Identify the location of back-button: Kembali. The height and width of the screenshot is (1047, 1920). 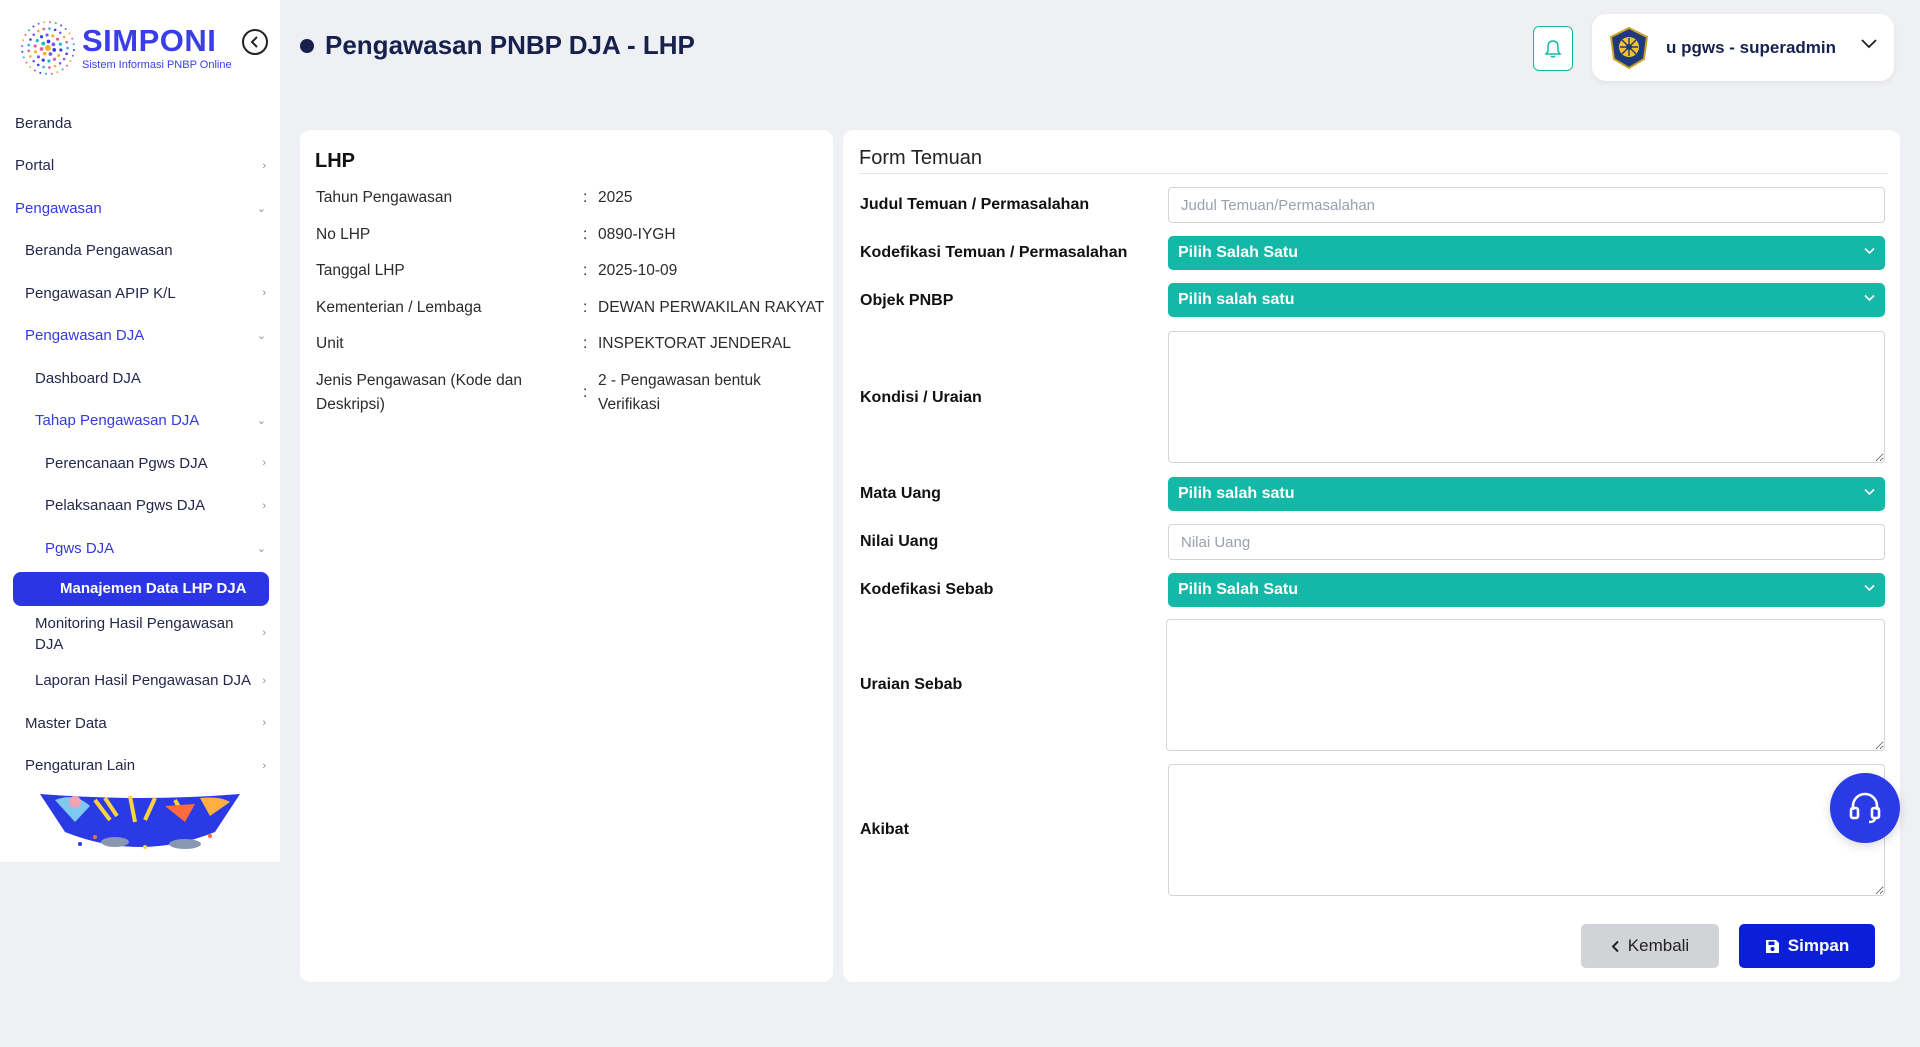
(1650, 946).